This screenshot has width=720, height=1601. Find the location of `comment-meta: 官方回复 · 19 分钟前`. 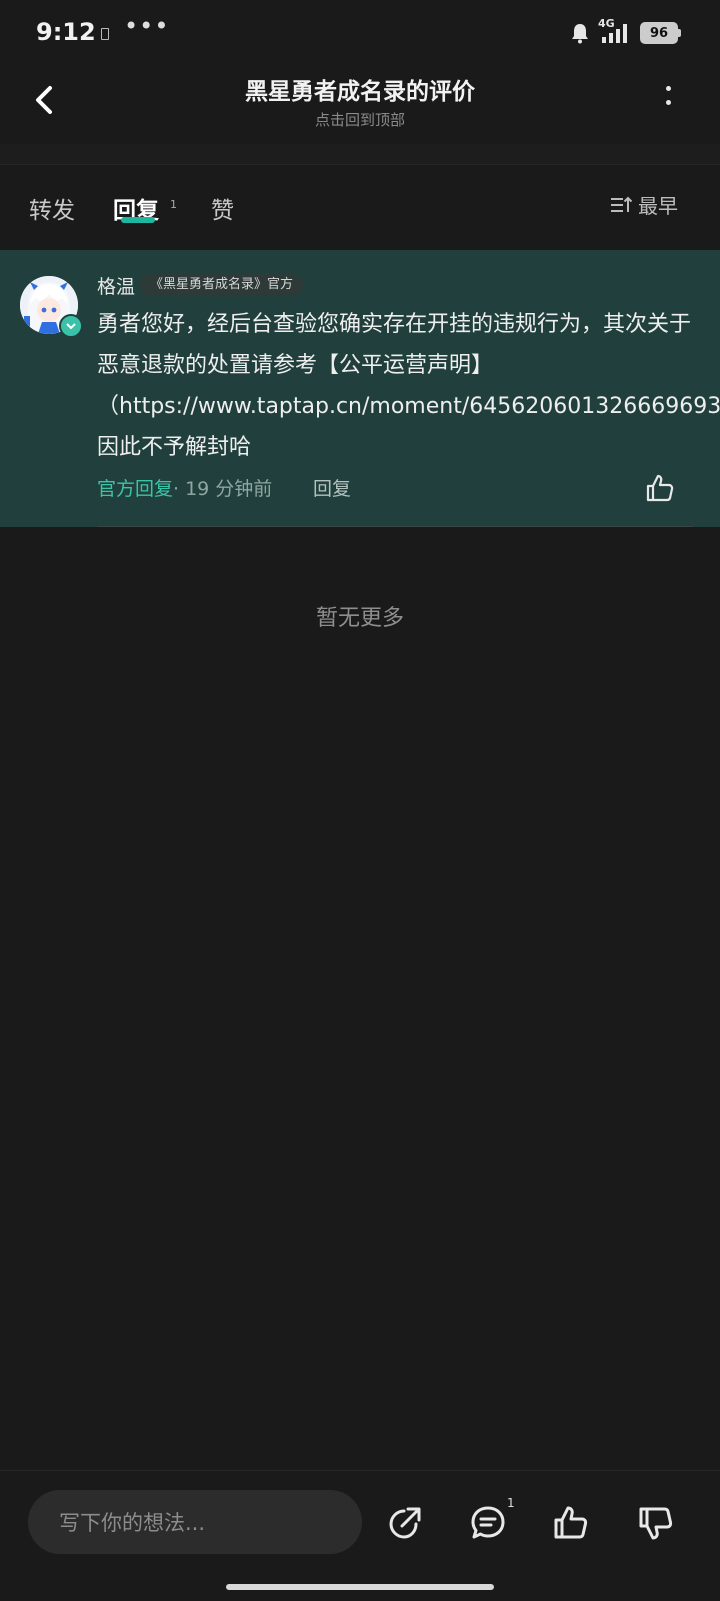

comment-meta: 官方回复 · 19 分钟前 is located at coordinates (184, 487).